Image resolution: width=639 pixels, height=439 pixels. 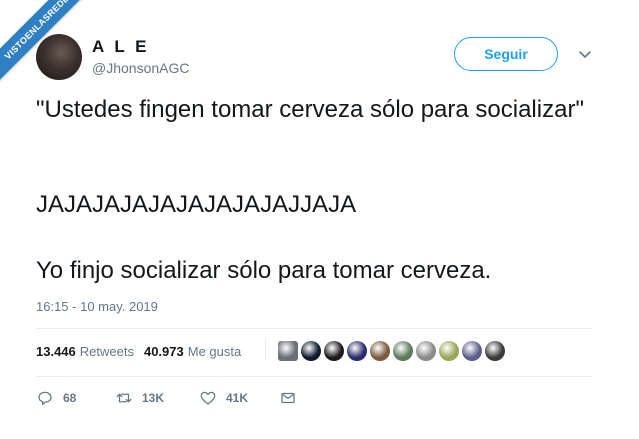 What do you see at coordinates (506, 54) in the screenshot?
I see `follow-button: Seguir` at bounding box center [506, 54].